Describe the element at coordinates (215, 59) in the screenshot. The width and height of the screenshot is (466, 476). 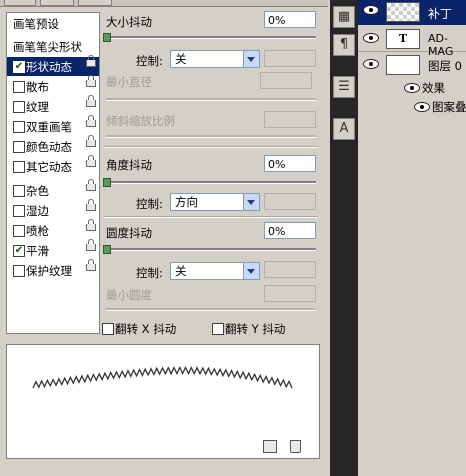
I see `size-control-dropdown: 关` at that location.